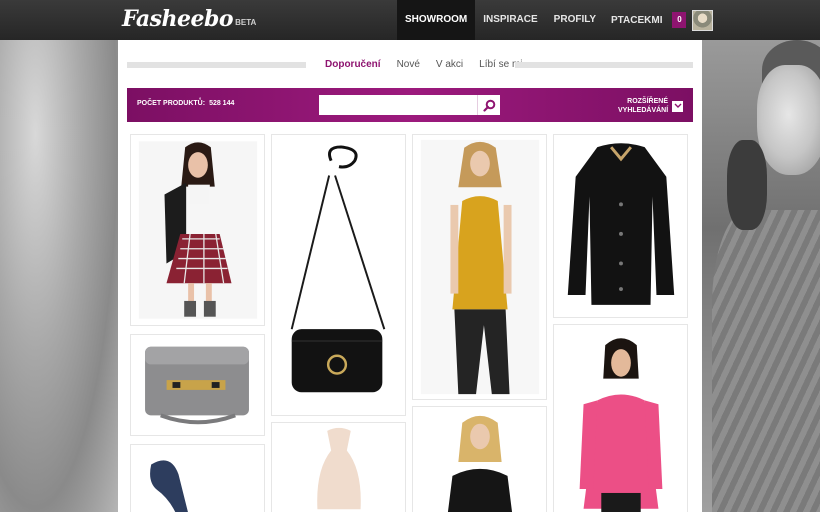  I want to click on search-button, so click(488, 105).